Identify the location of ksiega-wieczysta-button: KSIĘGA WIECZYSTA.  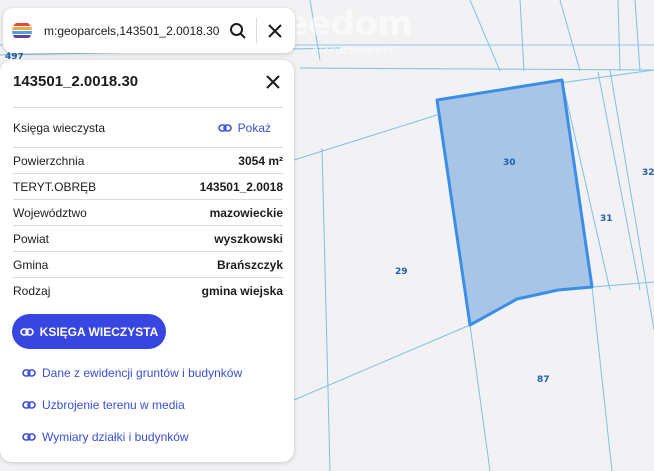
(89, 331).